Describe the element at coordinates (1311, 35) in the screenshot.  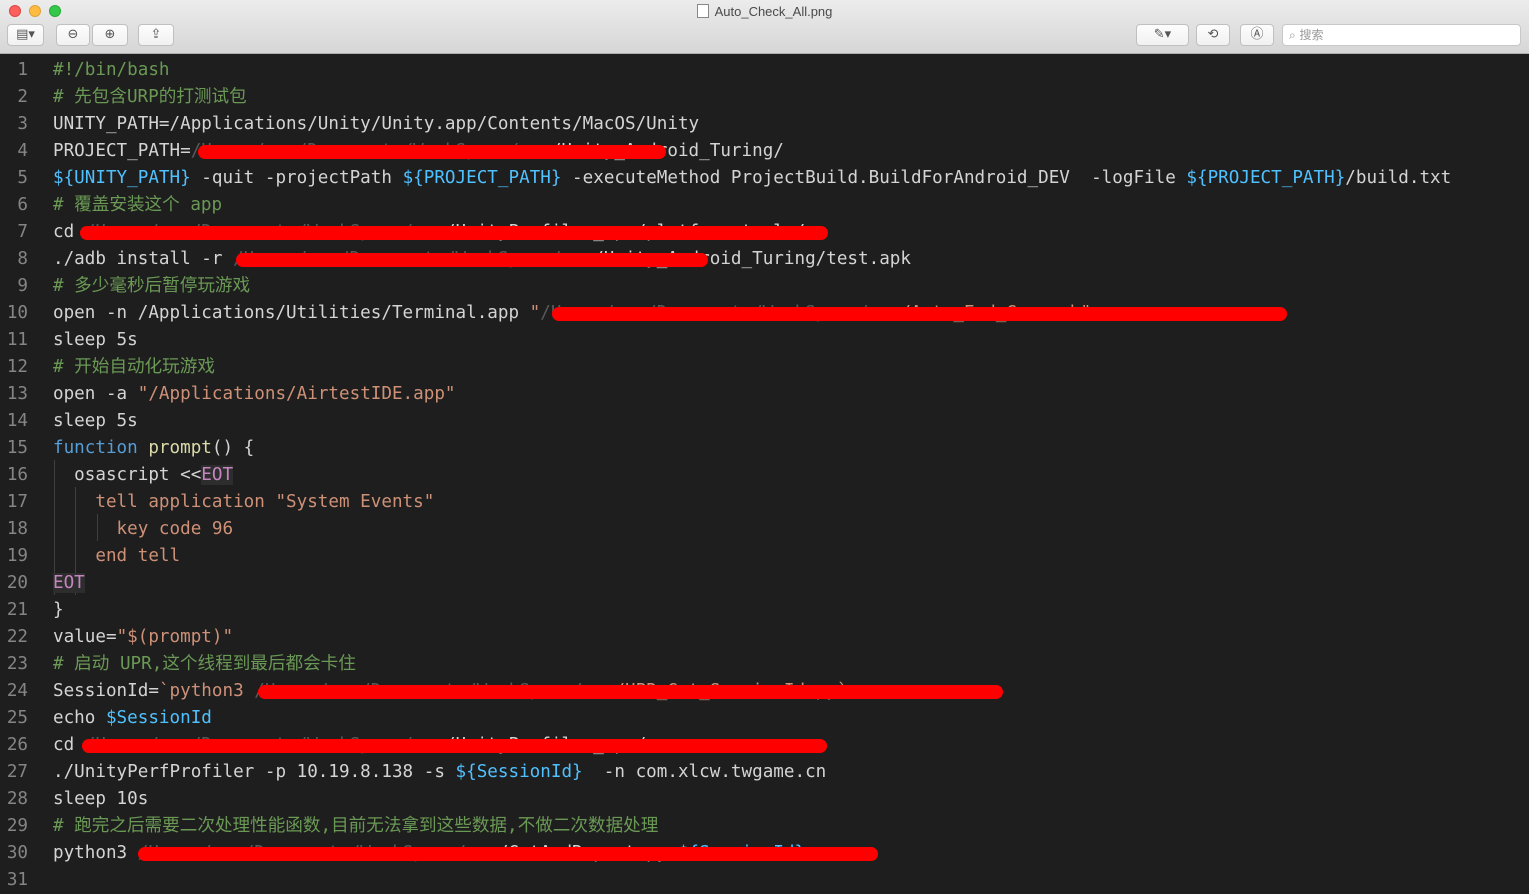
I see `search-placeholder: 搜索` at that location.